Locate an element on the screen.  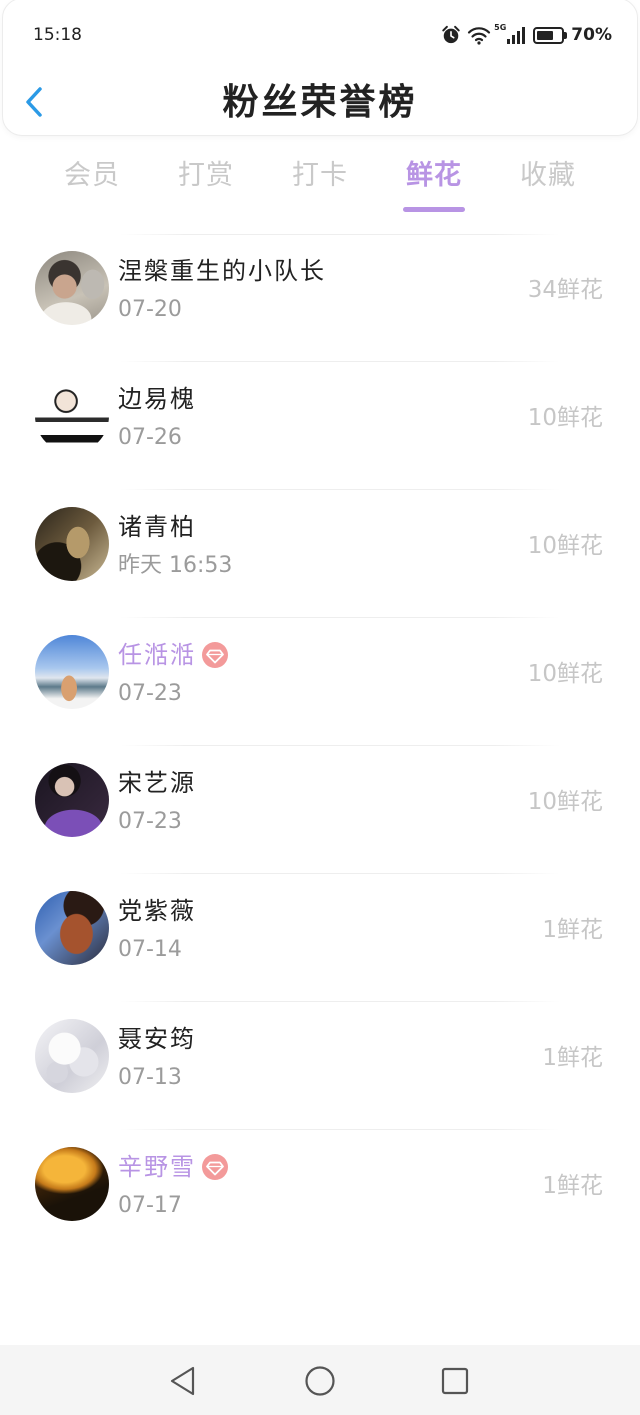
fan-name: 聂安筠 is located at coordinates (157, 1039).